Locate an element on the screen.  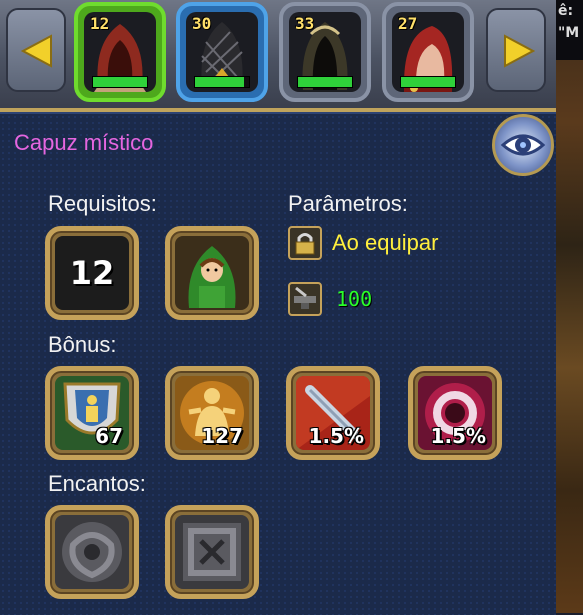
equip-parameter: Ao equipar is located at coordinates (363, 243).